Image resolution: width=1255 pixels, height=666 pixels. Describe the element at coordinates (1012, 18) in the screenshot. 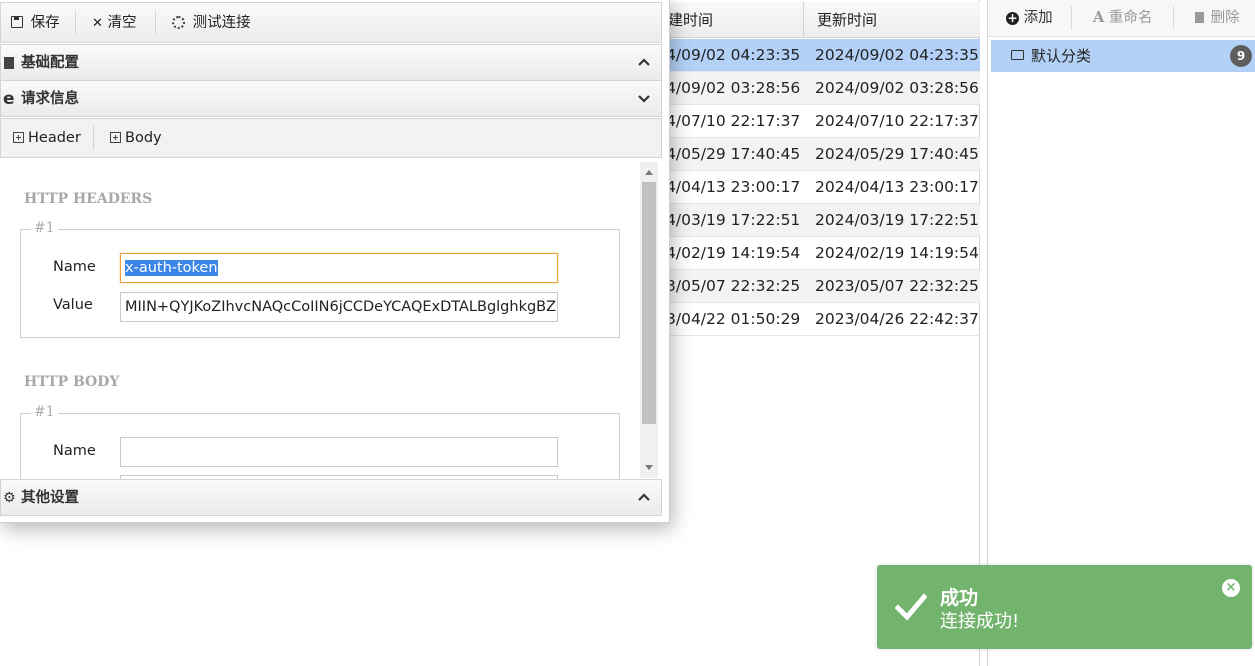

I see `plus-circle-icon: +` at that location.